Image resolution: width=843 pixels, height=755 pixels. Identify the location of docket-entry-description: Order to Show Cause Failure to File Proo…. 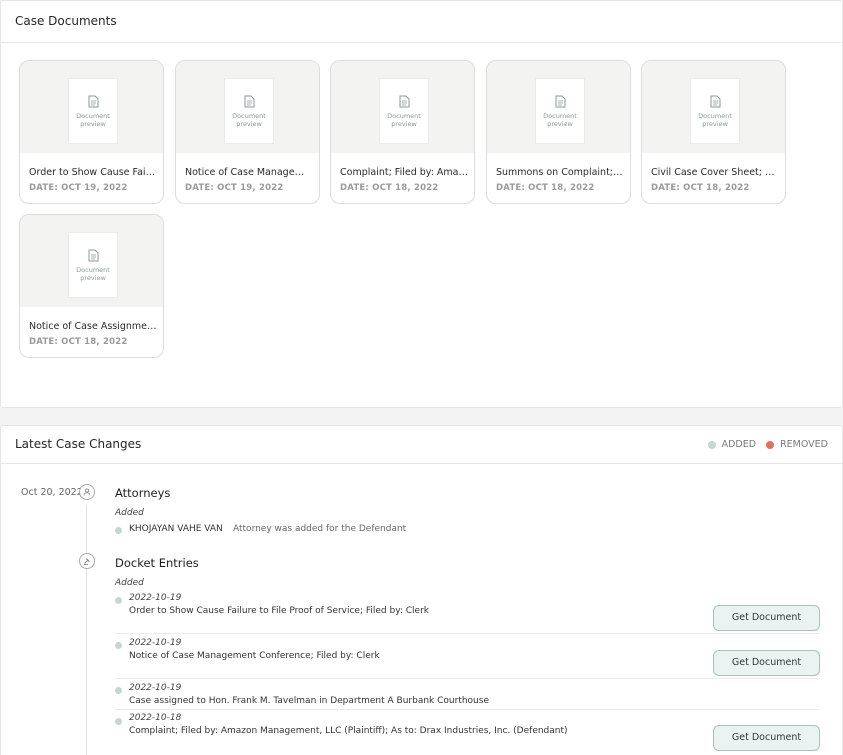
(279, 611).